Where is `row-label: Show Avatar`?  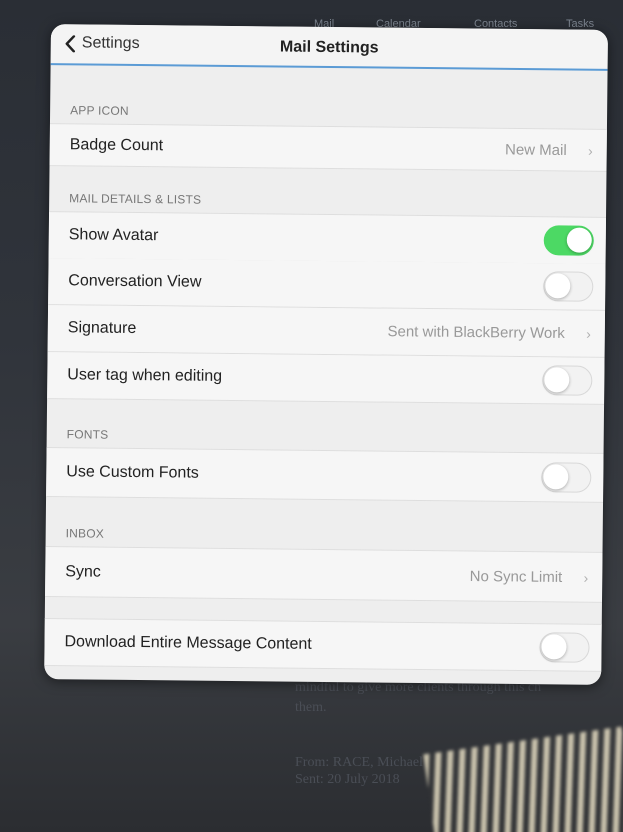
row-label: Show Avatar is located at coordinates (113, 235).